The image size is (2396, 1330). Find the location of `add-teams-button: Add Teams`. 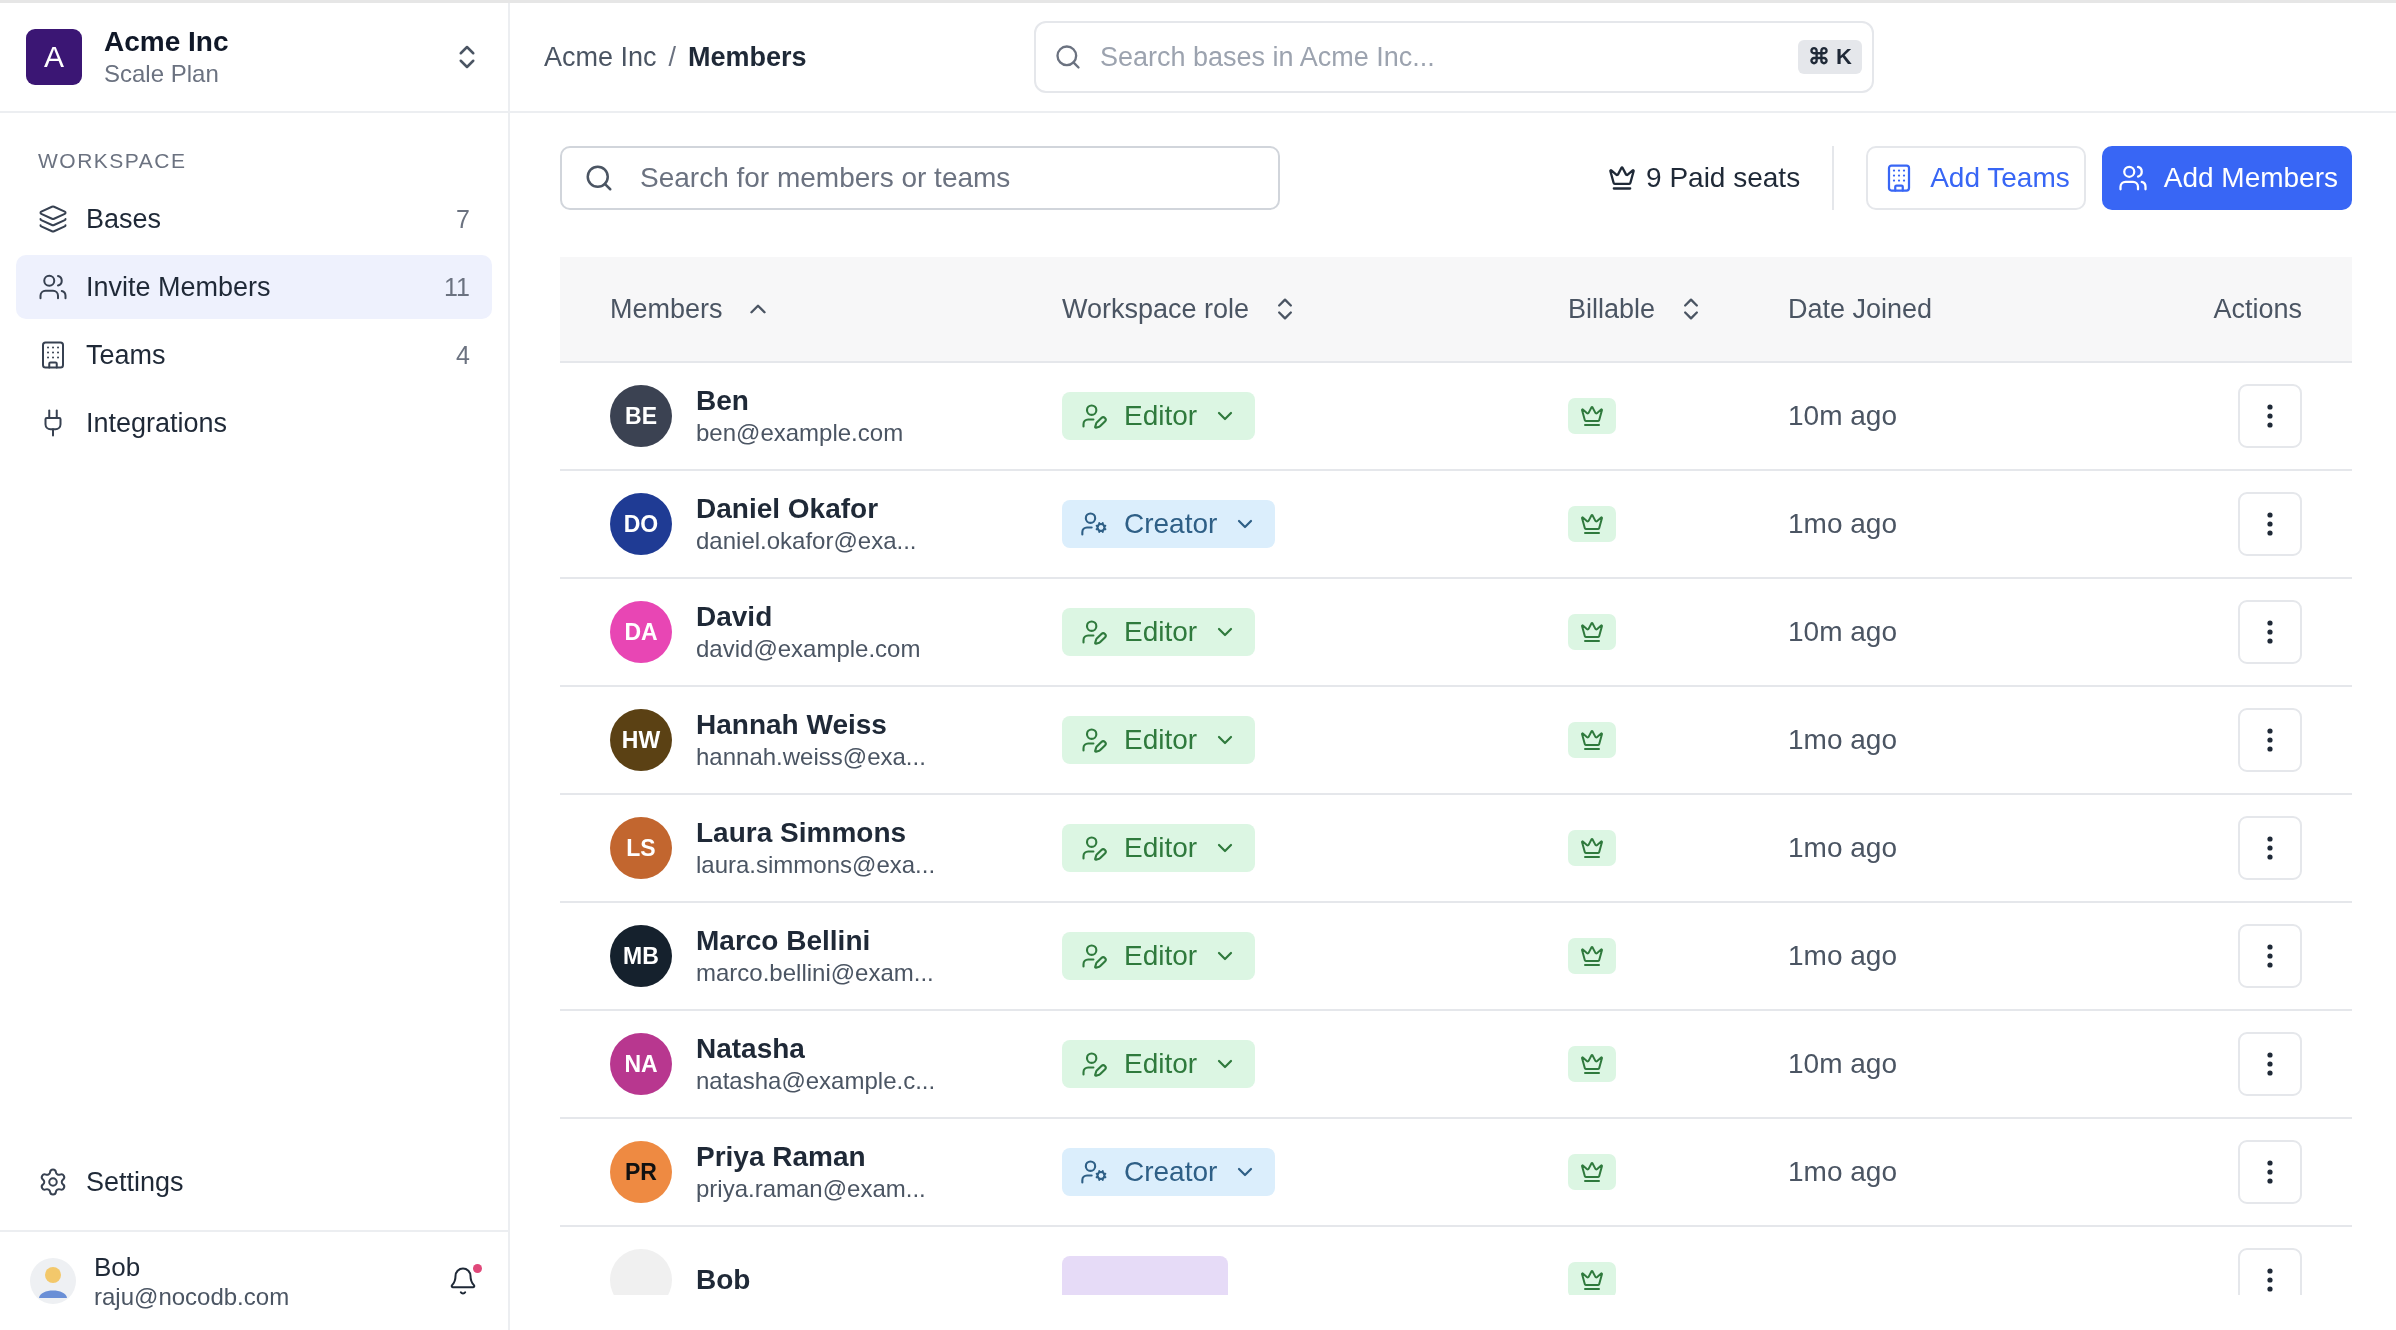

add-teams-button: Add Teams is located at coordinates (1976, 178).